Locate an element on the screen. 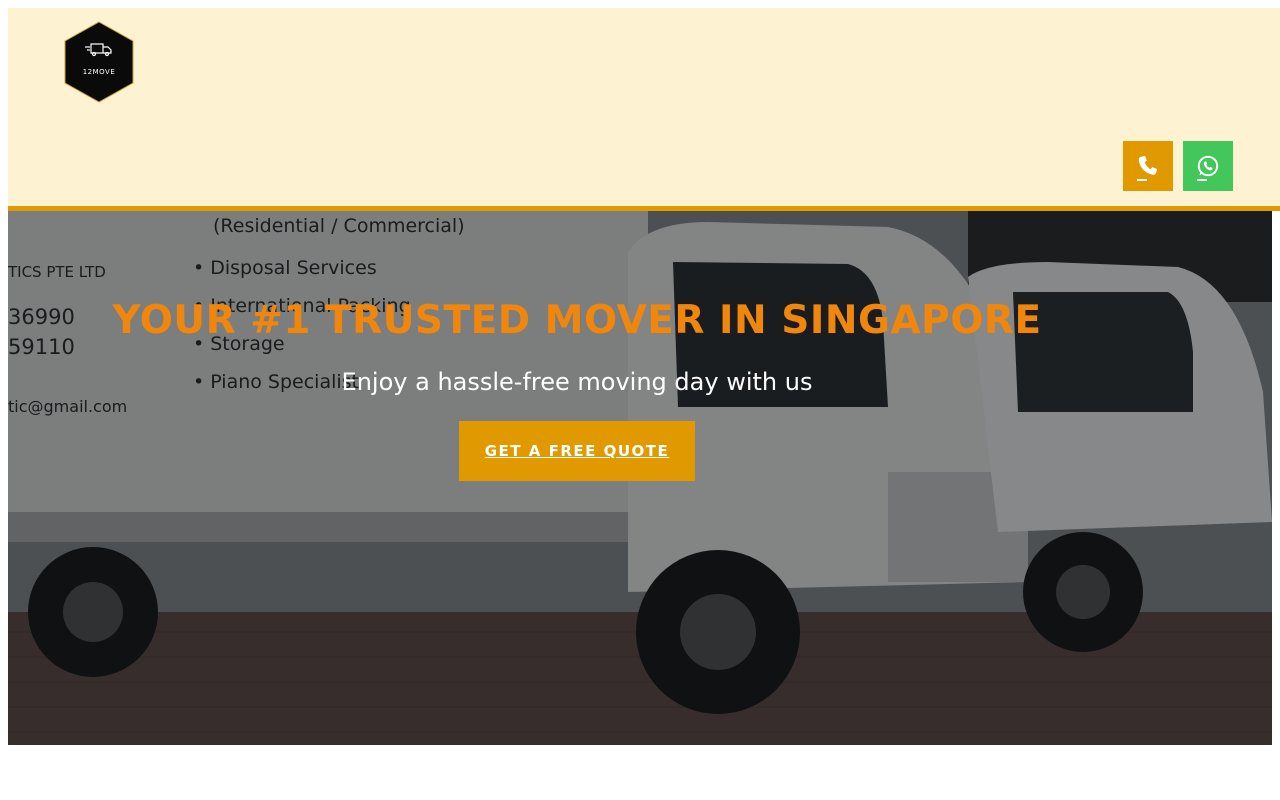 The height and width of the screenshot is (800, 1280). get-free-quote-button: GET A FREE QUOTE is located at coordinates (577, 451).